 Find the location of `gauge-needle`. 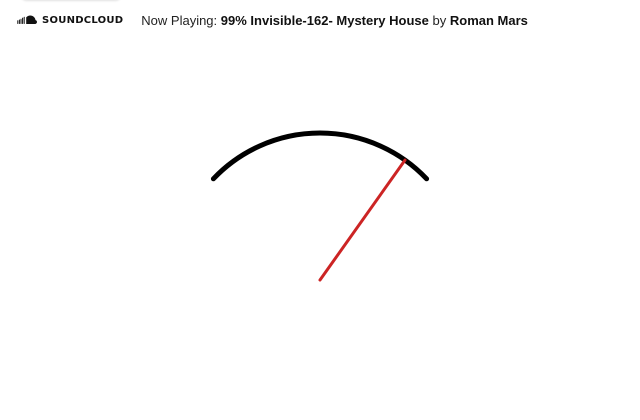

gauge-needle is located at coordinates (362, 220).